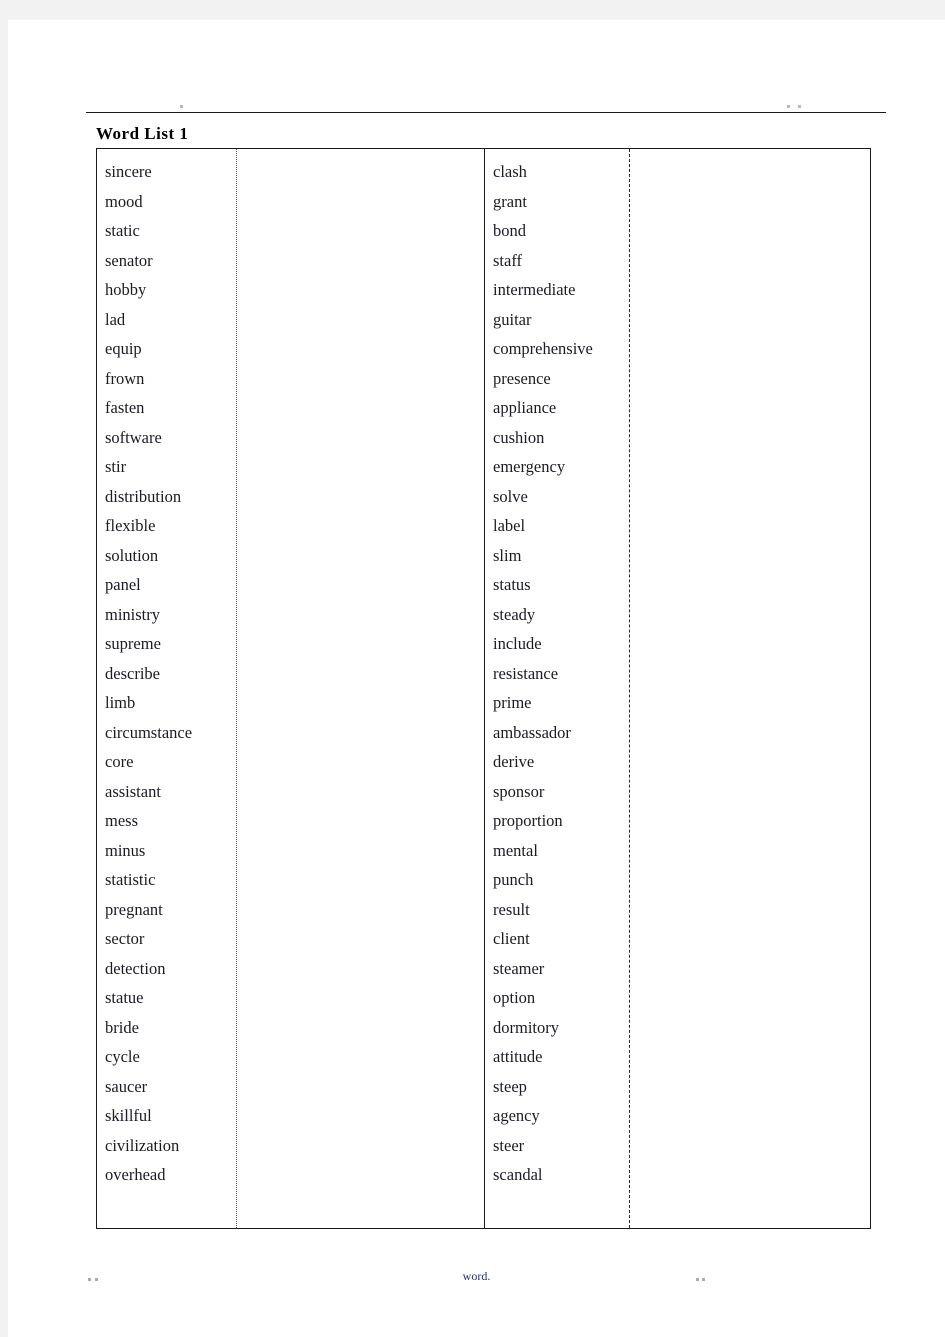 Image resolution: width=945 pixels, height=1337 pixels. What do you see at coordinates (512, 584) in the screenshot?
I see `word-item: status` at bounding box center [512, 584].